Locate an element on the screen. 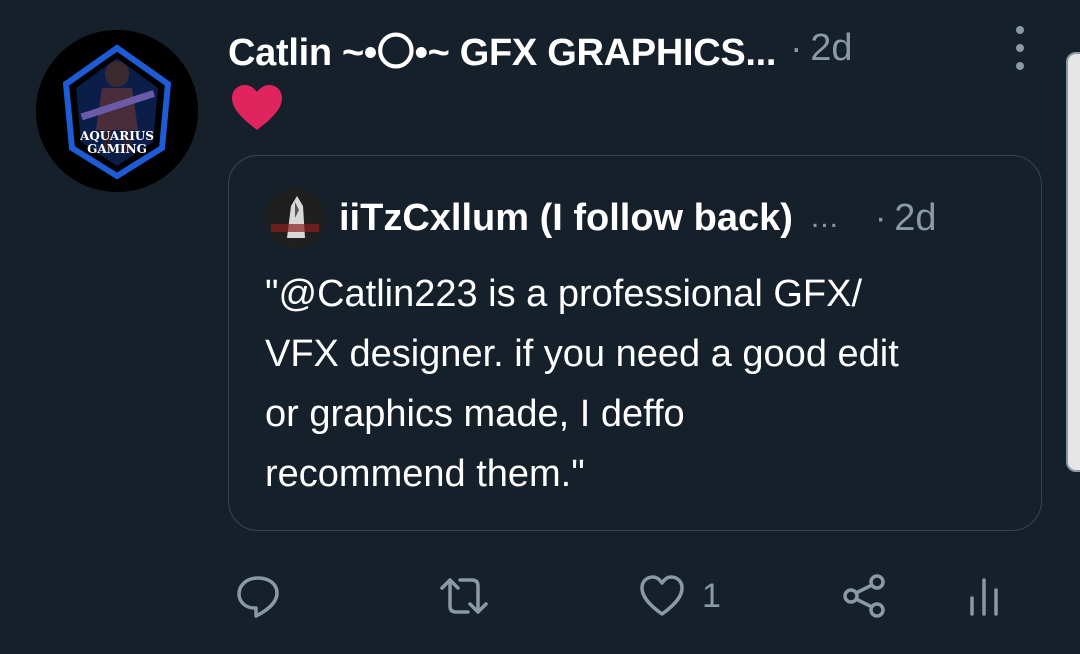 The image size is (1080, 654). like-count: 1 is located at coordinates (711, 595).